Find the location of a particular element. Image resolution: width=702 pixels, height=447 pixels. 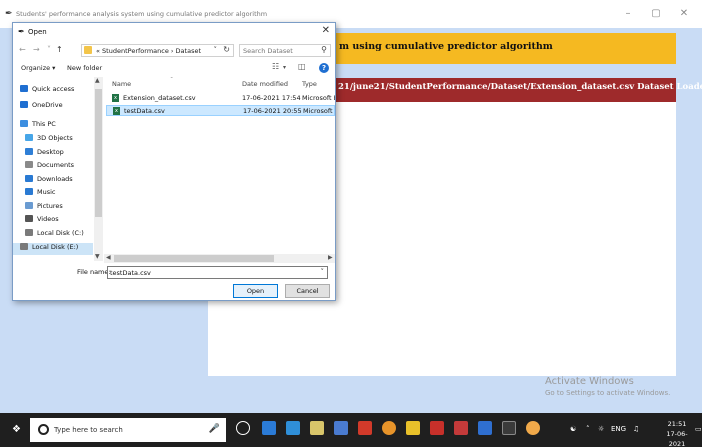

breadcrumb: « StudentPerformance › Dataset is located at coordinates (148, 51).